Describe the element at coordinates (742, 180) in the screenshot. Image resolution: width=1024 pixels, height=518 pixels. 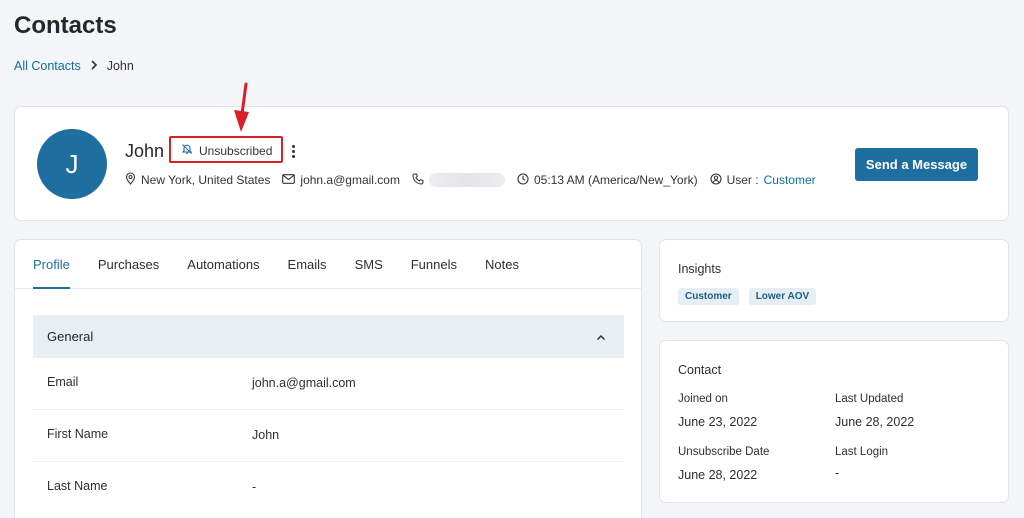
I see `user-type-label: User :` at that location.